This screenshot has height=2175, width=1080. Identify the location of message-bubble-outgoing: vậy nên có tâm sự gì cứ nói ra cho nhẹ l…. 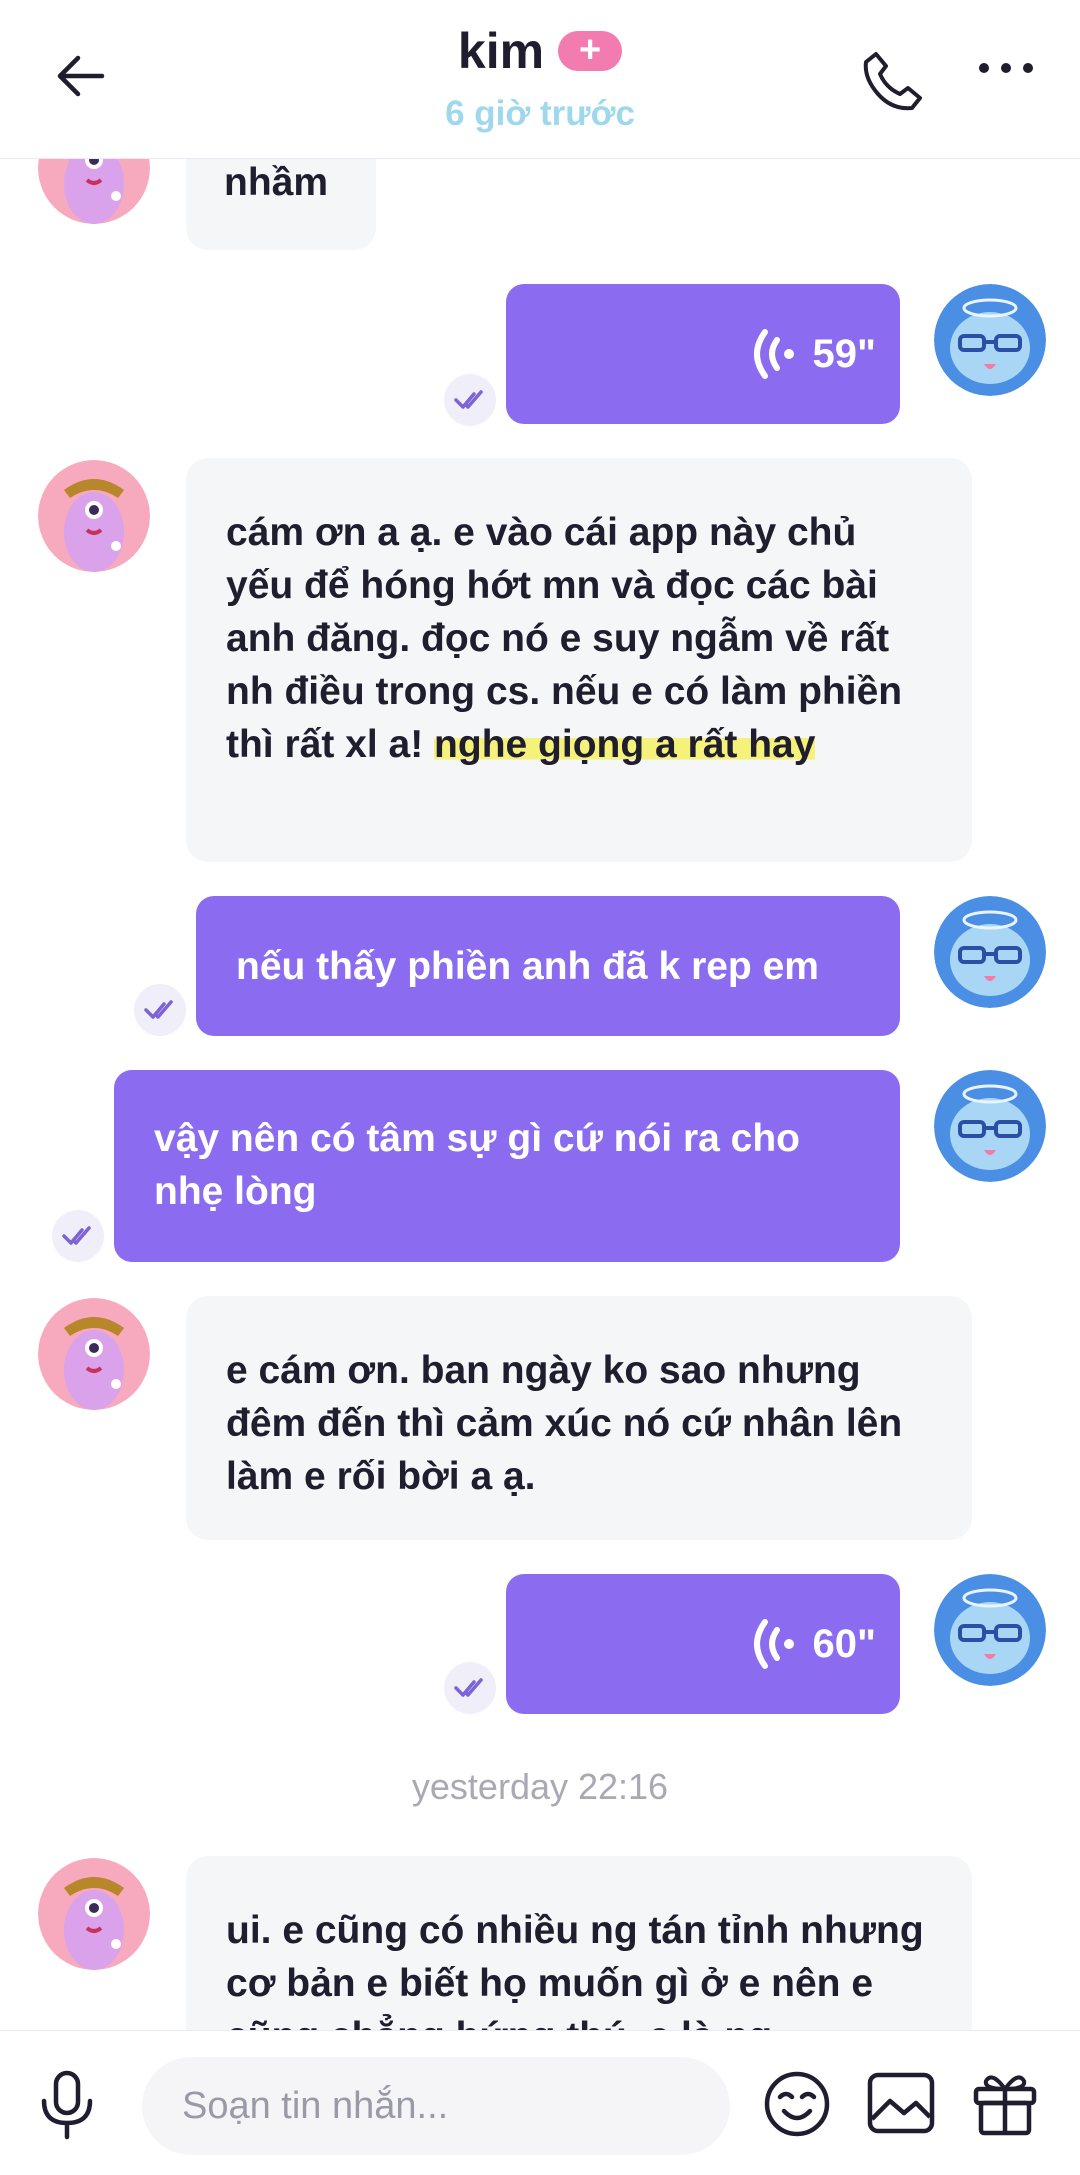
(507, 1166).